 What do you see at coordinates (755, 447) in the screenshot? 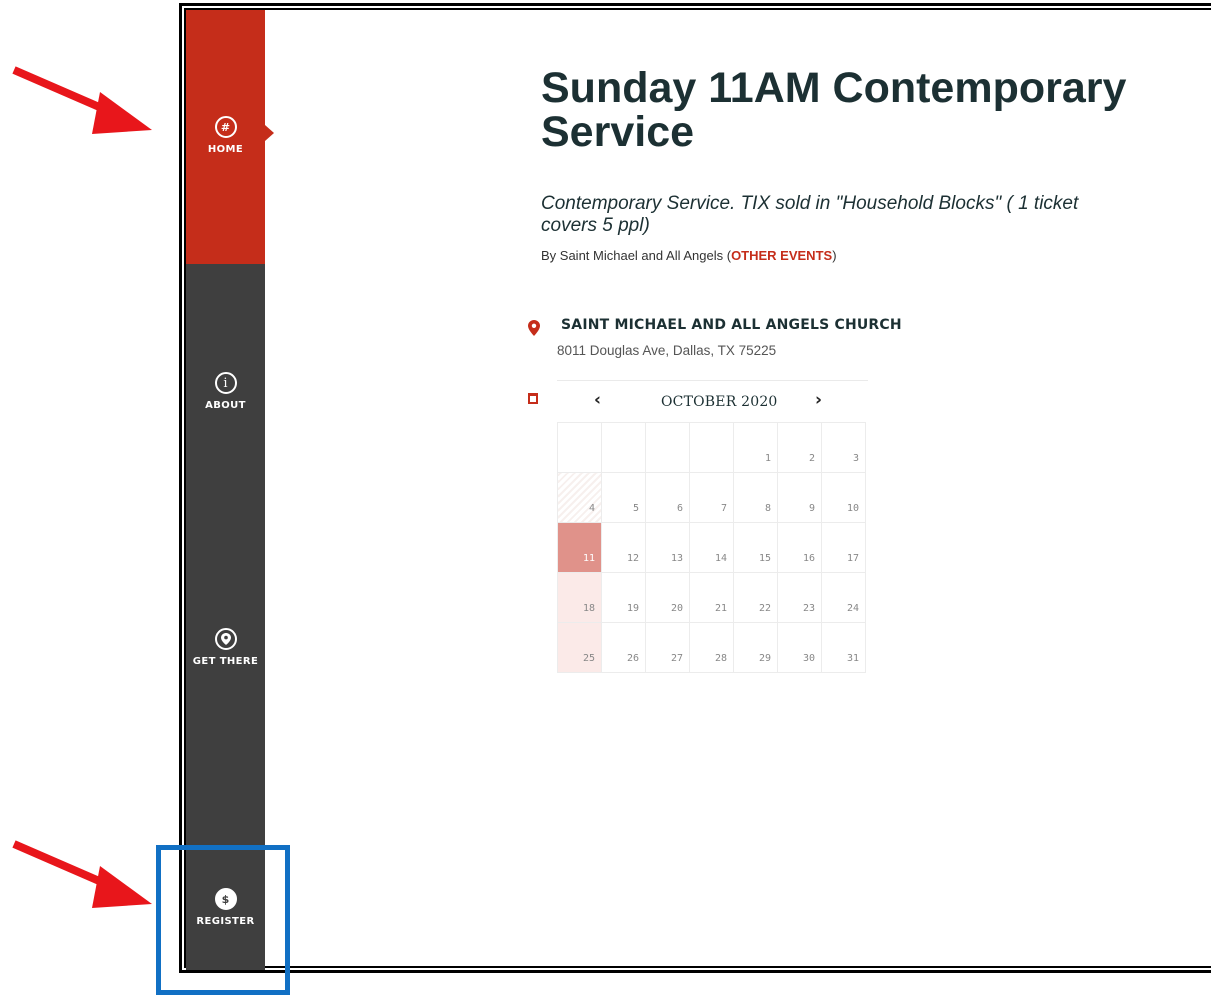
I see `calendar-day-1: 1` at bounding box center [755, 447].